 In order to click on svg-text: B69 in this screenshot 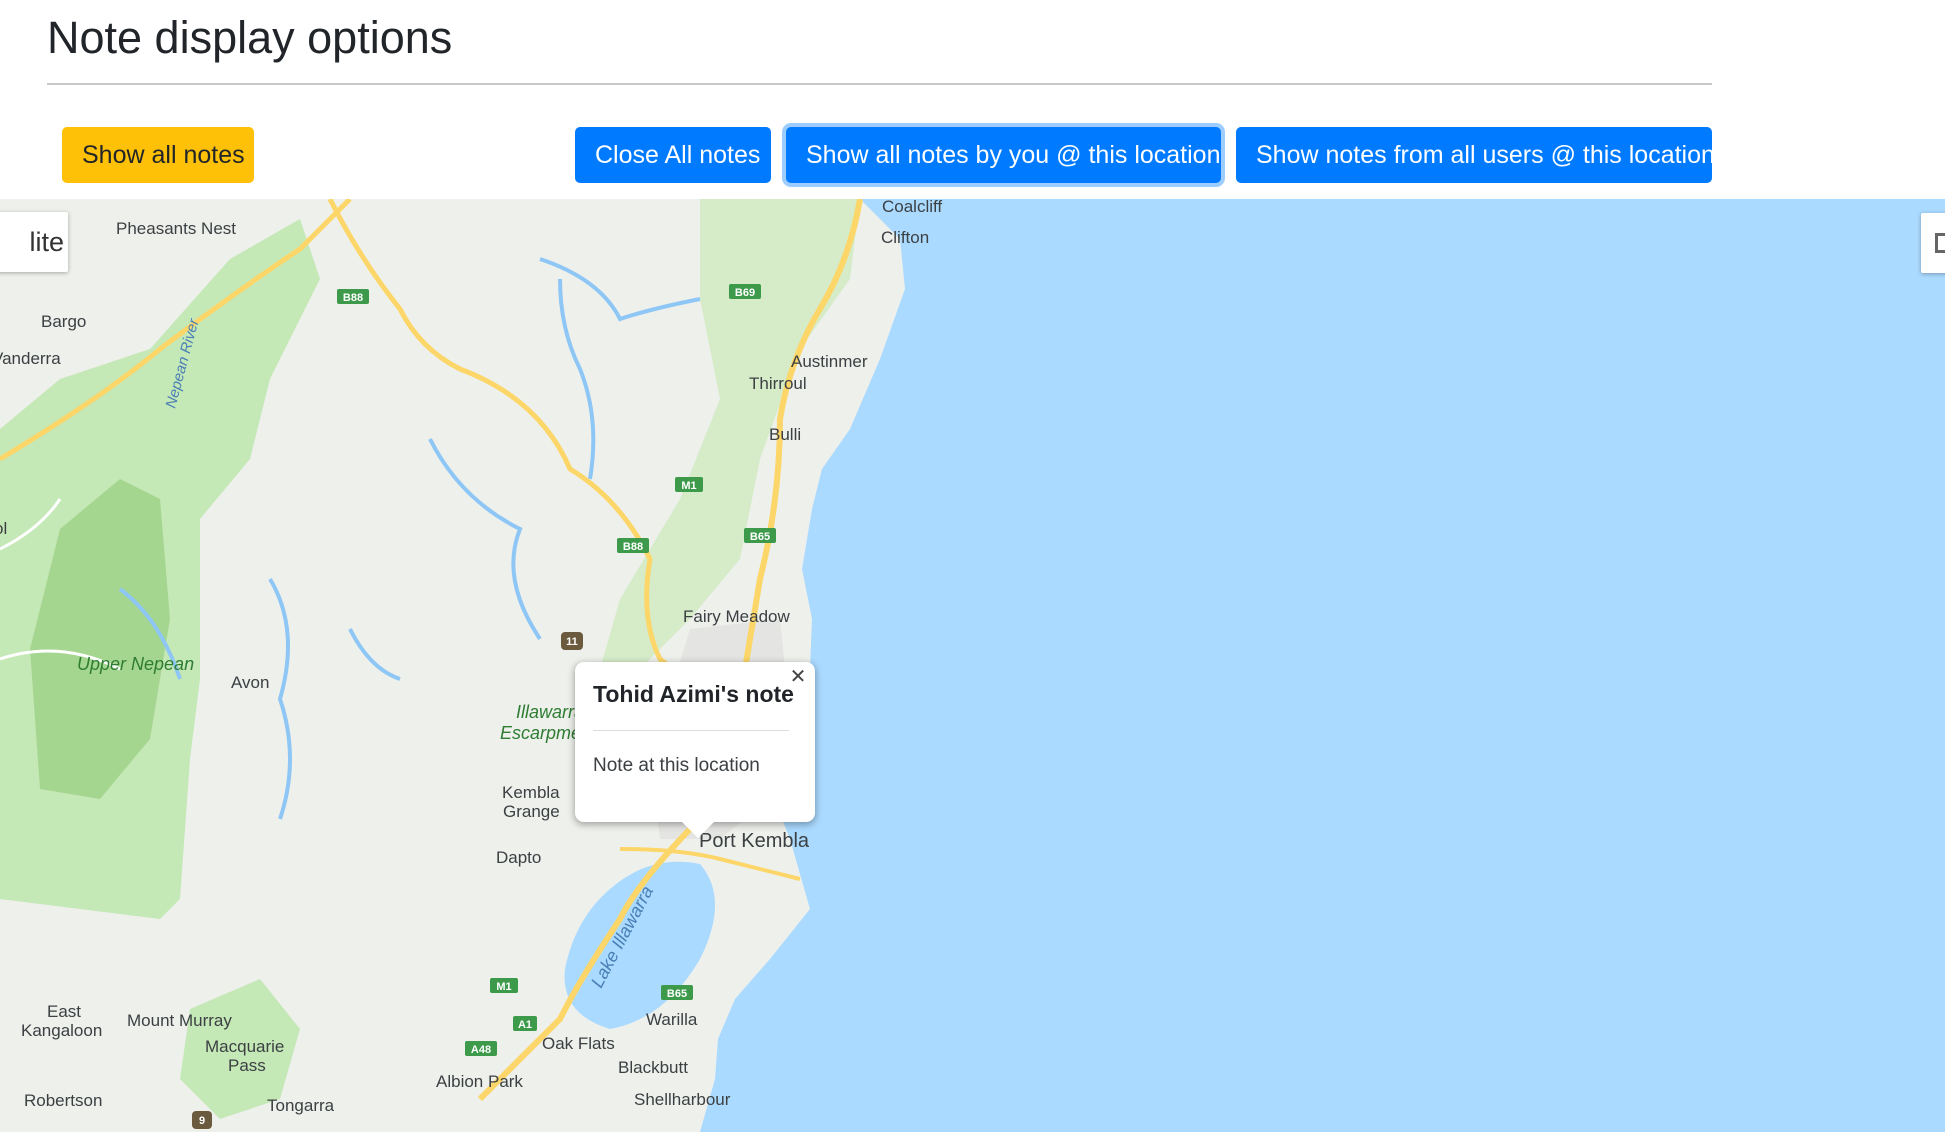, I will do `click(745, 293)`.